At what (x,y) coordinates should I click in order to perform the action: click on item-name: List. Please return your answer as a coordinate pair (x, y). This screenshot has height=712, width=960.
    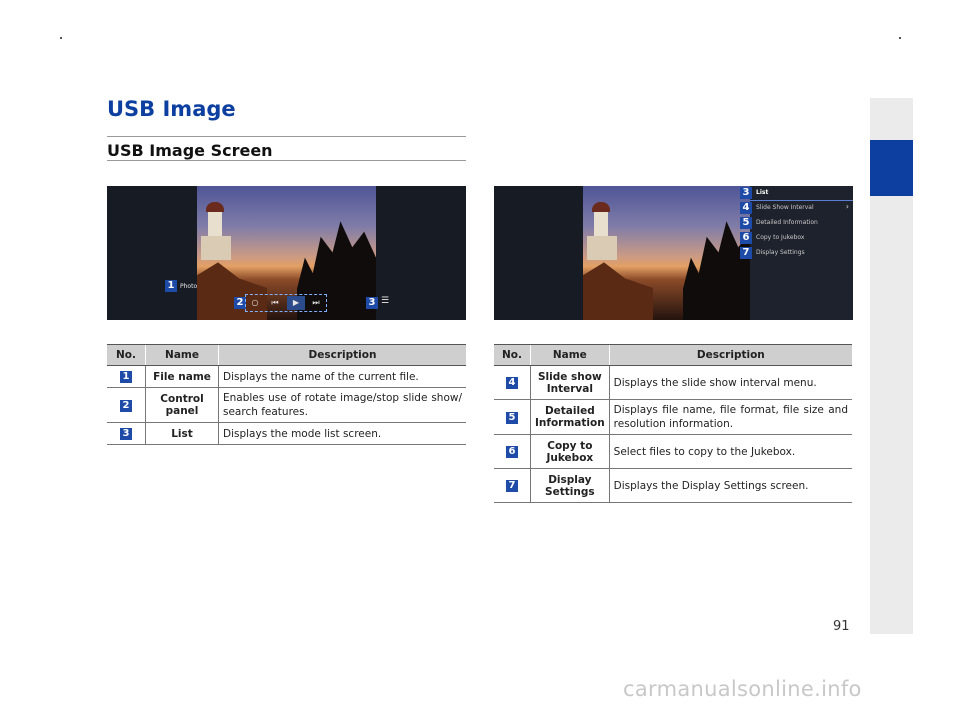
    Looking at the image, I should click on (182, 433).